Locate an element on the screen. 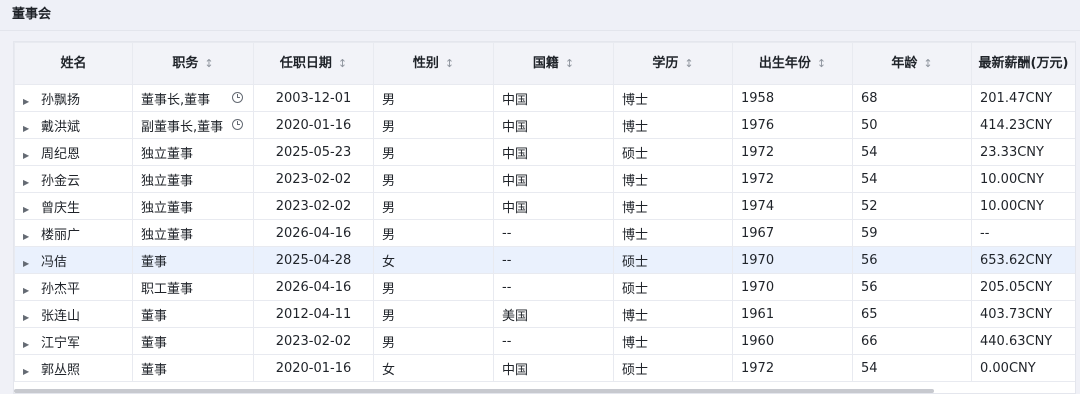  date-cell: 2012-04-11 is located at coordinates (313, 314).